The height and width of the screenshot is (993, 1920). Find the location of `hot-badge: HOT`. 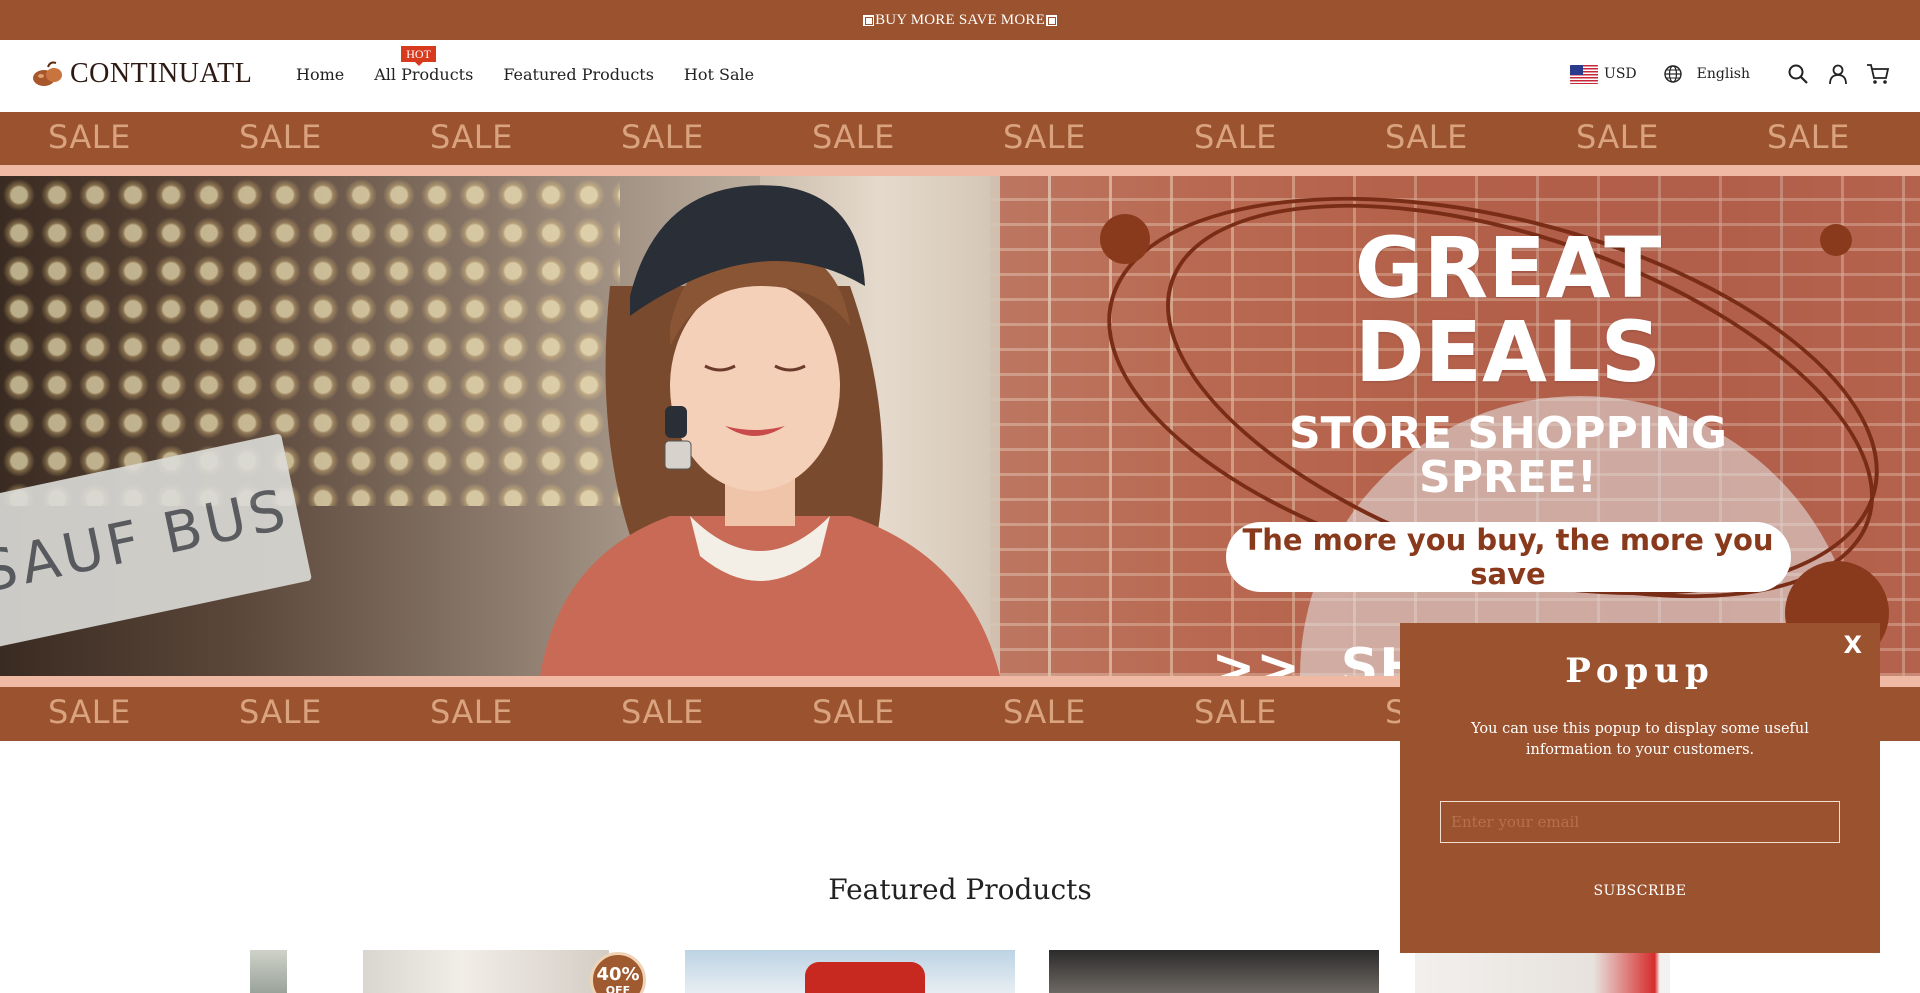

hot-badge: HOT is located at coordinates (418, 56).